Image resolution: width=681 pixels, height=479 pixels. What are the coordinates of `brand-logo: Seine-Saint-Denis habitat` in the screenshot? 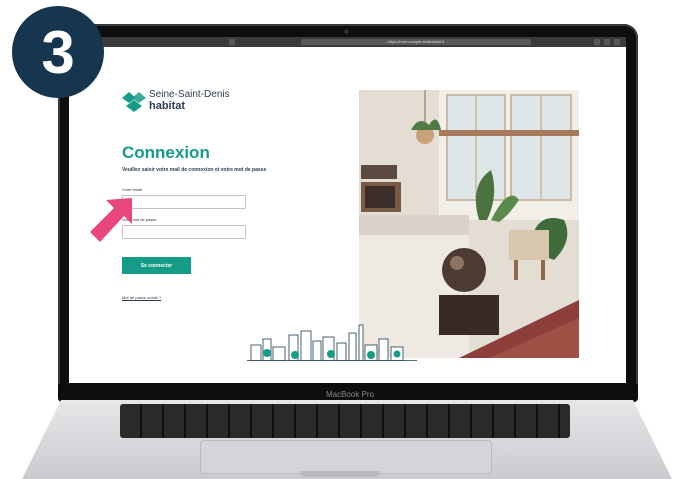 It's located at (182, 102).